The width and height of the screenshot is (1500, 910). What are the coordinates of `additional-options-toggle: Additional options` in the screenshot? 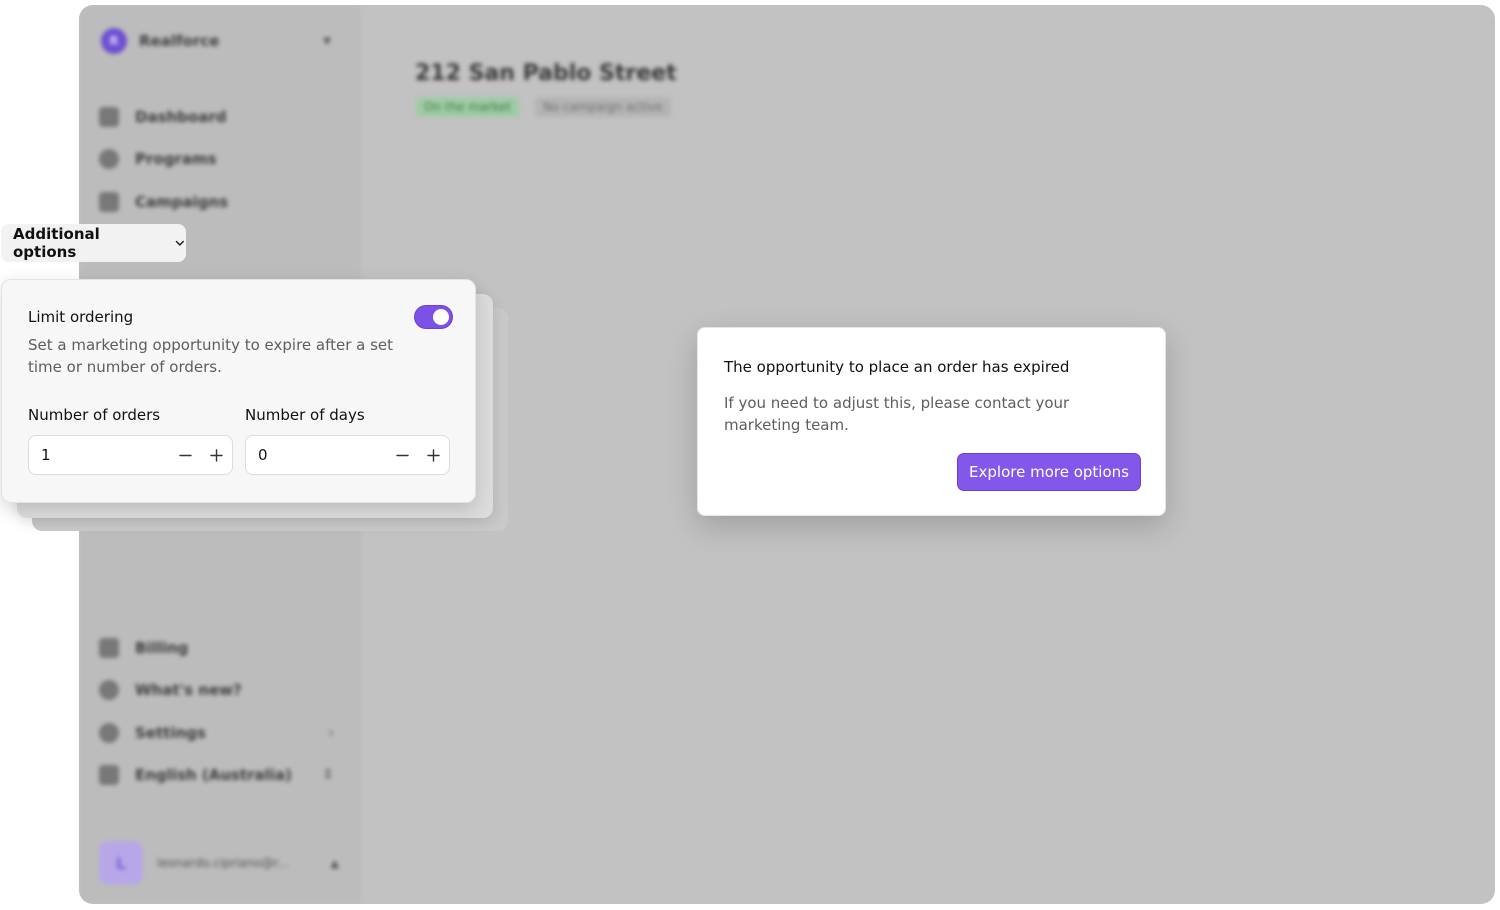 It's located at (93, 243).